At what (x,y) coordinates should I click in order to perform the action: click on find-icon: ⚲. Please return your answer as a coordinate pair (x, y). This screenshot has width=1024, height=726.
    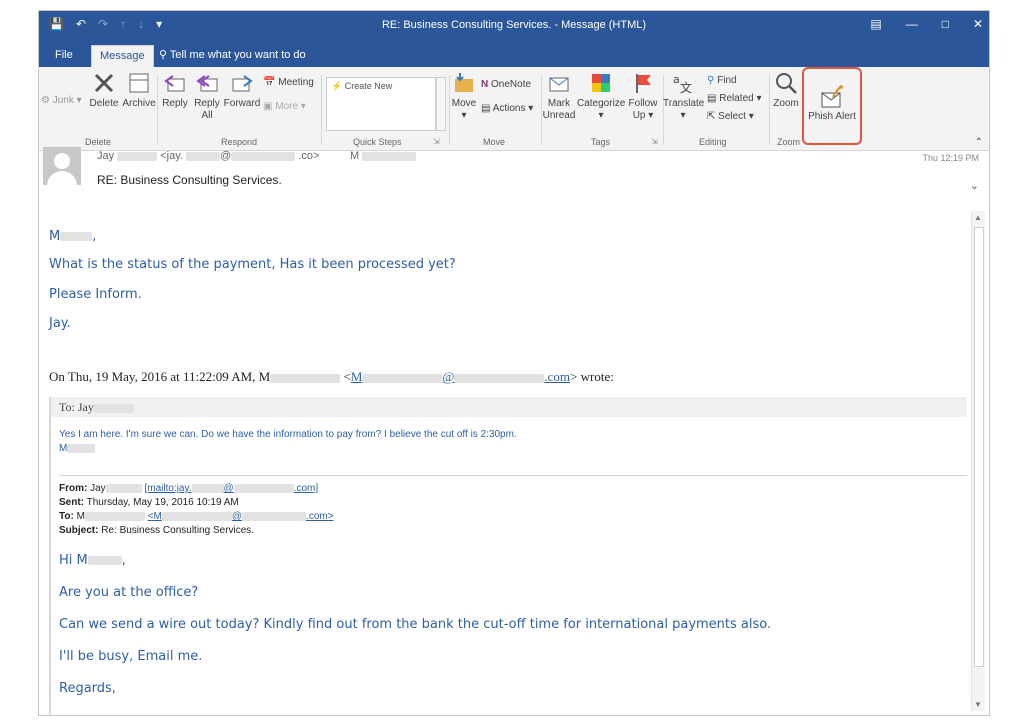
    Looking at the image, I should click on (711, 80).